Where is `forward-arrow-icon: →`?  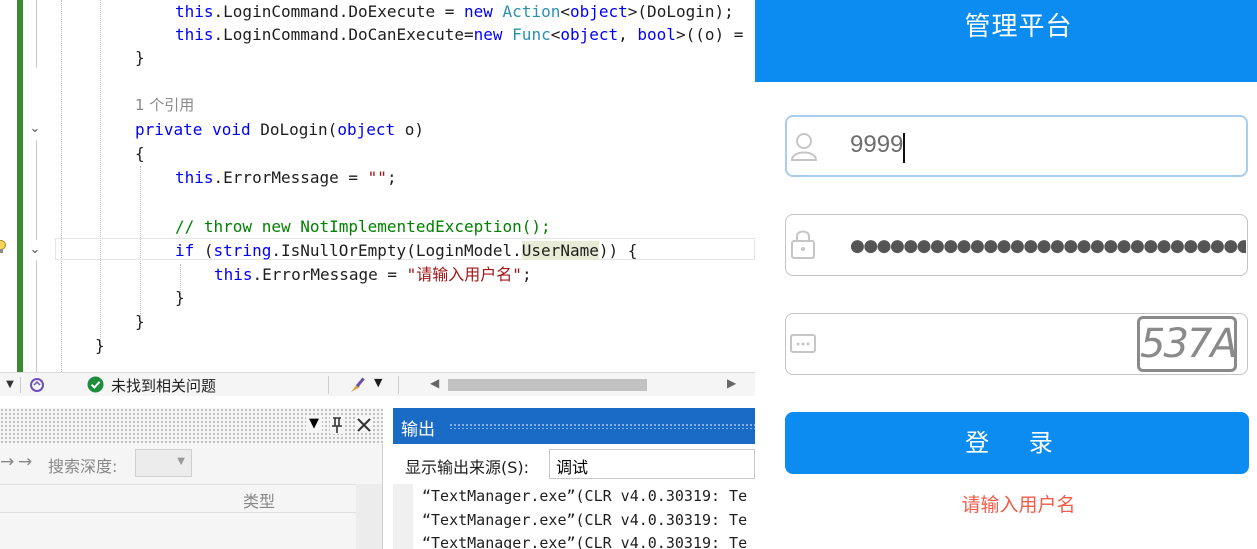
forward-arrow-icon: → is located at coordinates (25, 462).